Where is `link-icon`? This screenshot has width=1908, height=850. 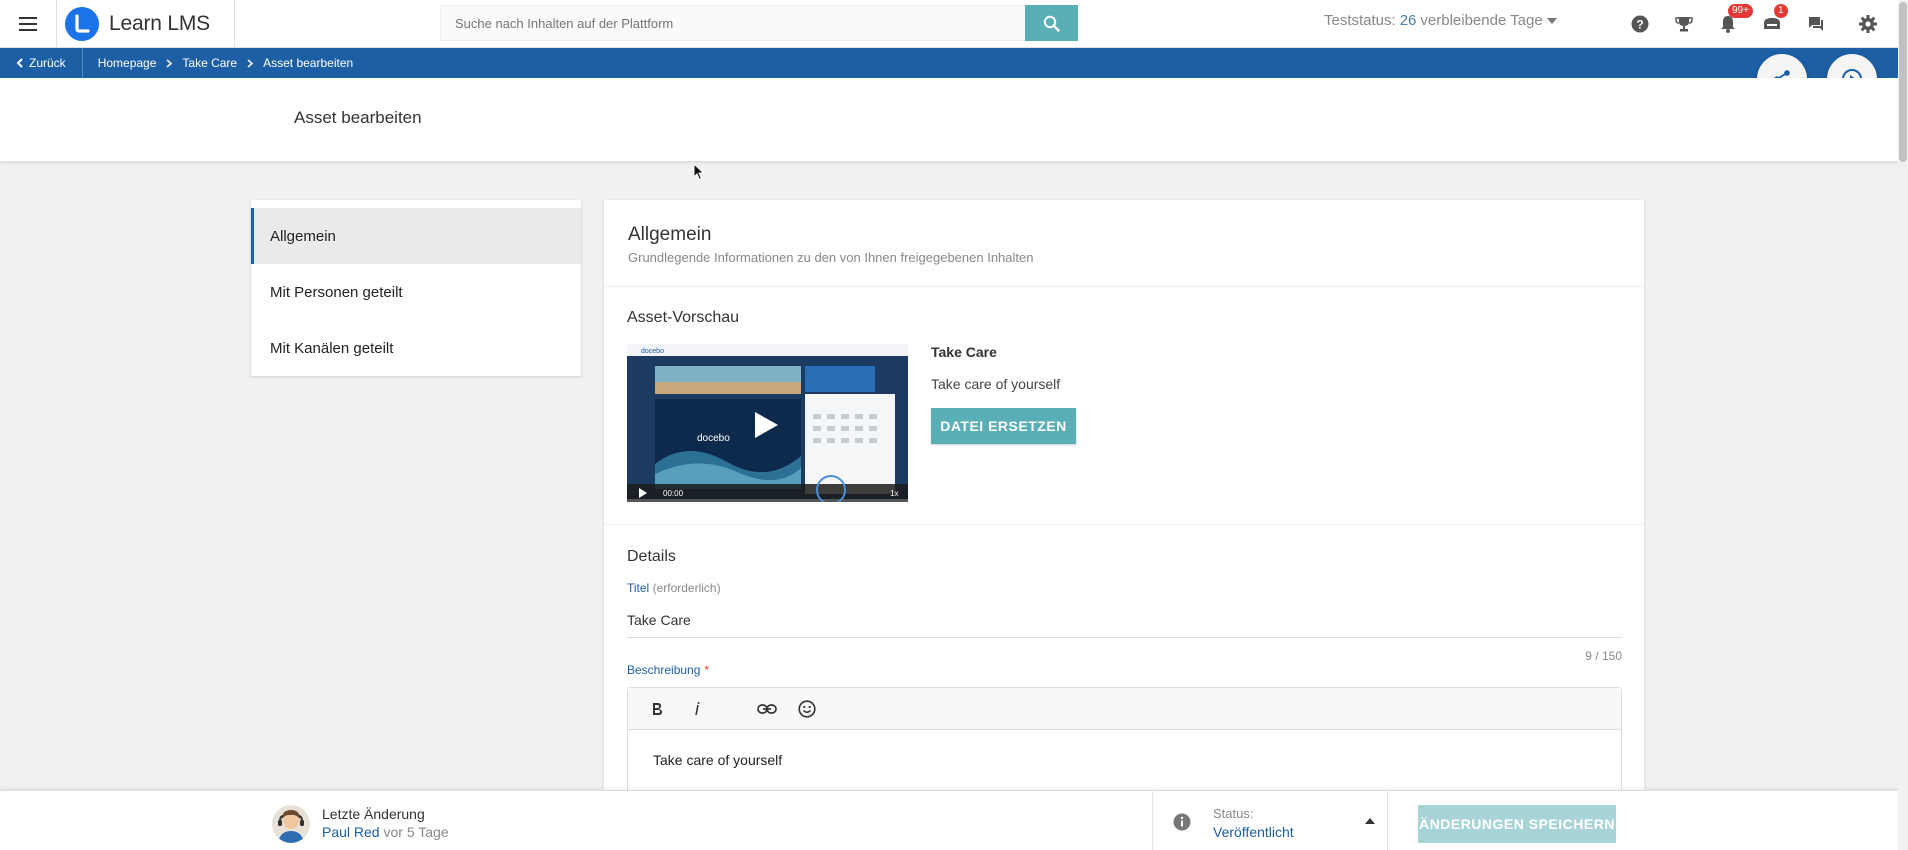 link-icon is located at coordinates (767, 708).